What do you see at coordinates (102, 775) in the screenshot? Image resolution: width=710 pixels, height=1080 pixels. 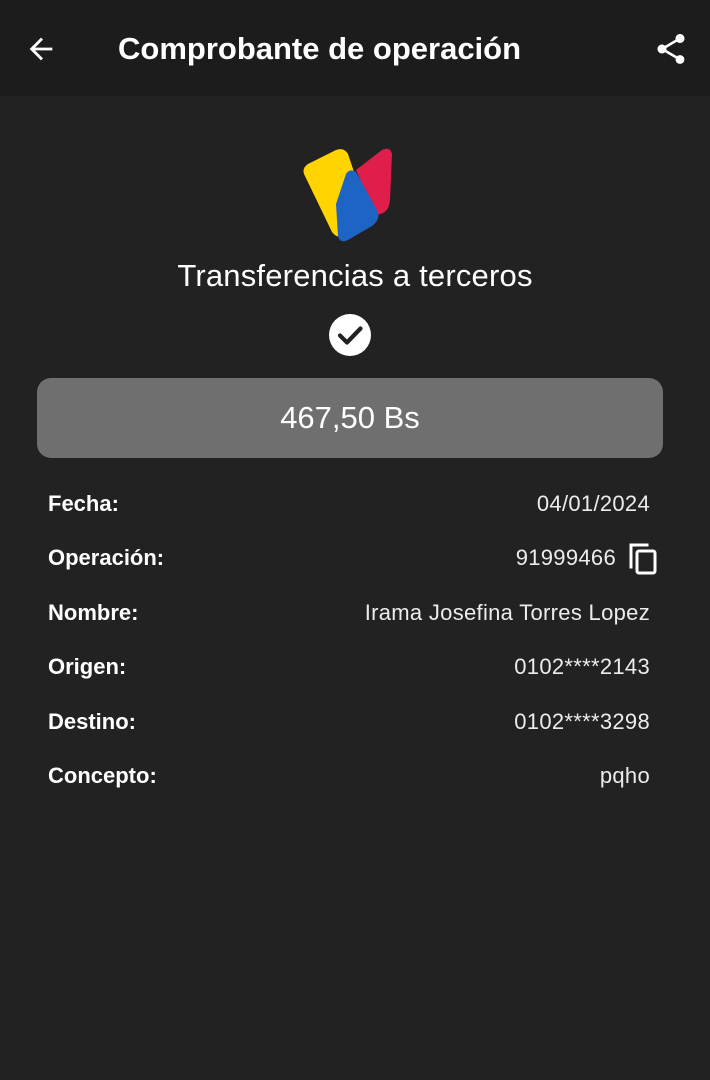 I see `detail-label: Concepto:` at bounding box center [102, 775].